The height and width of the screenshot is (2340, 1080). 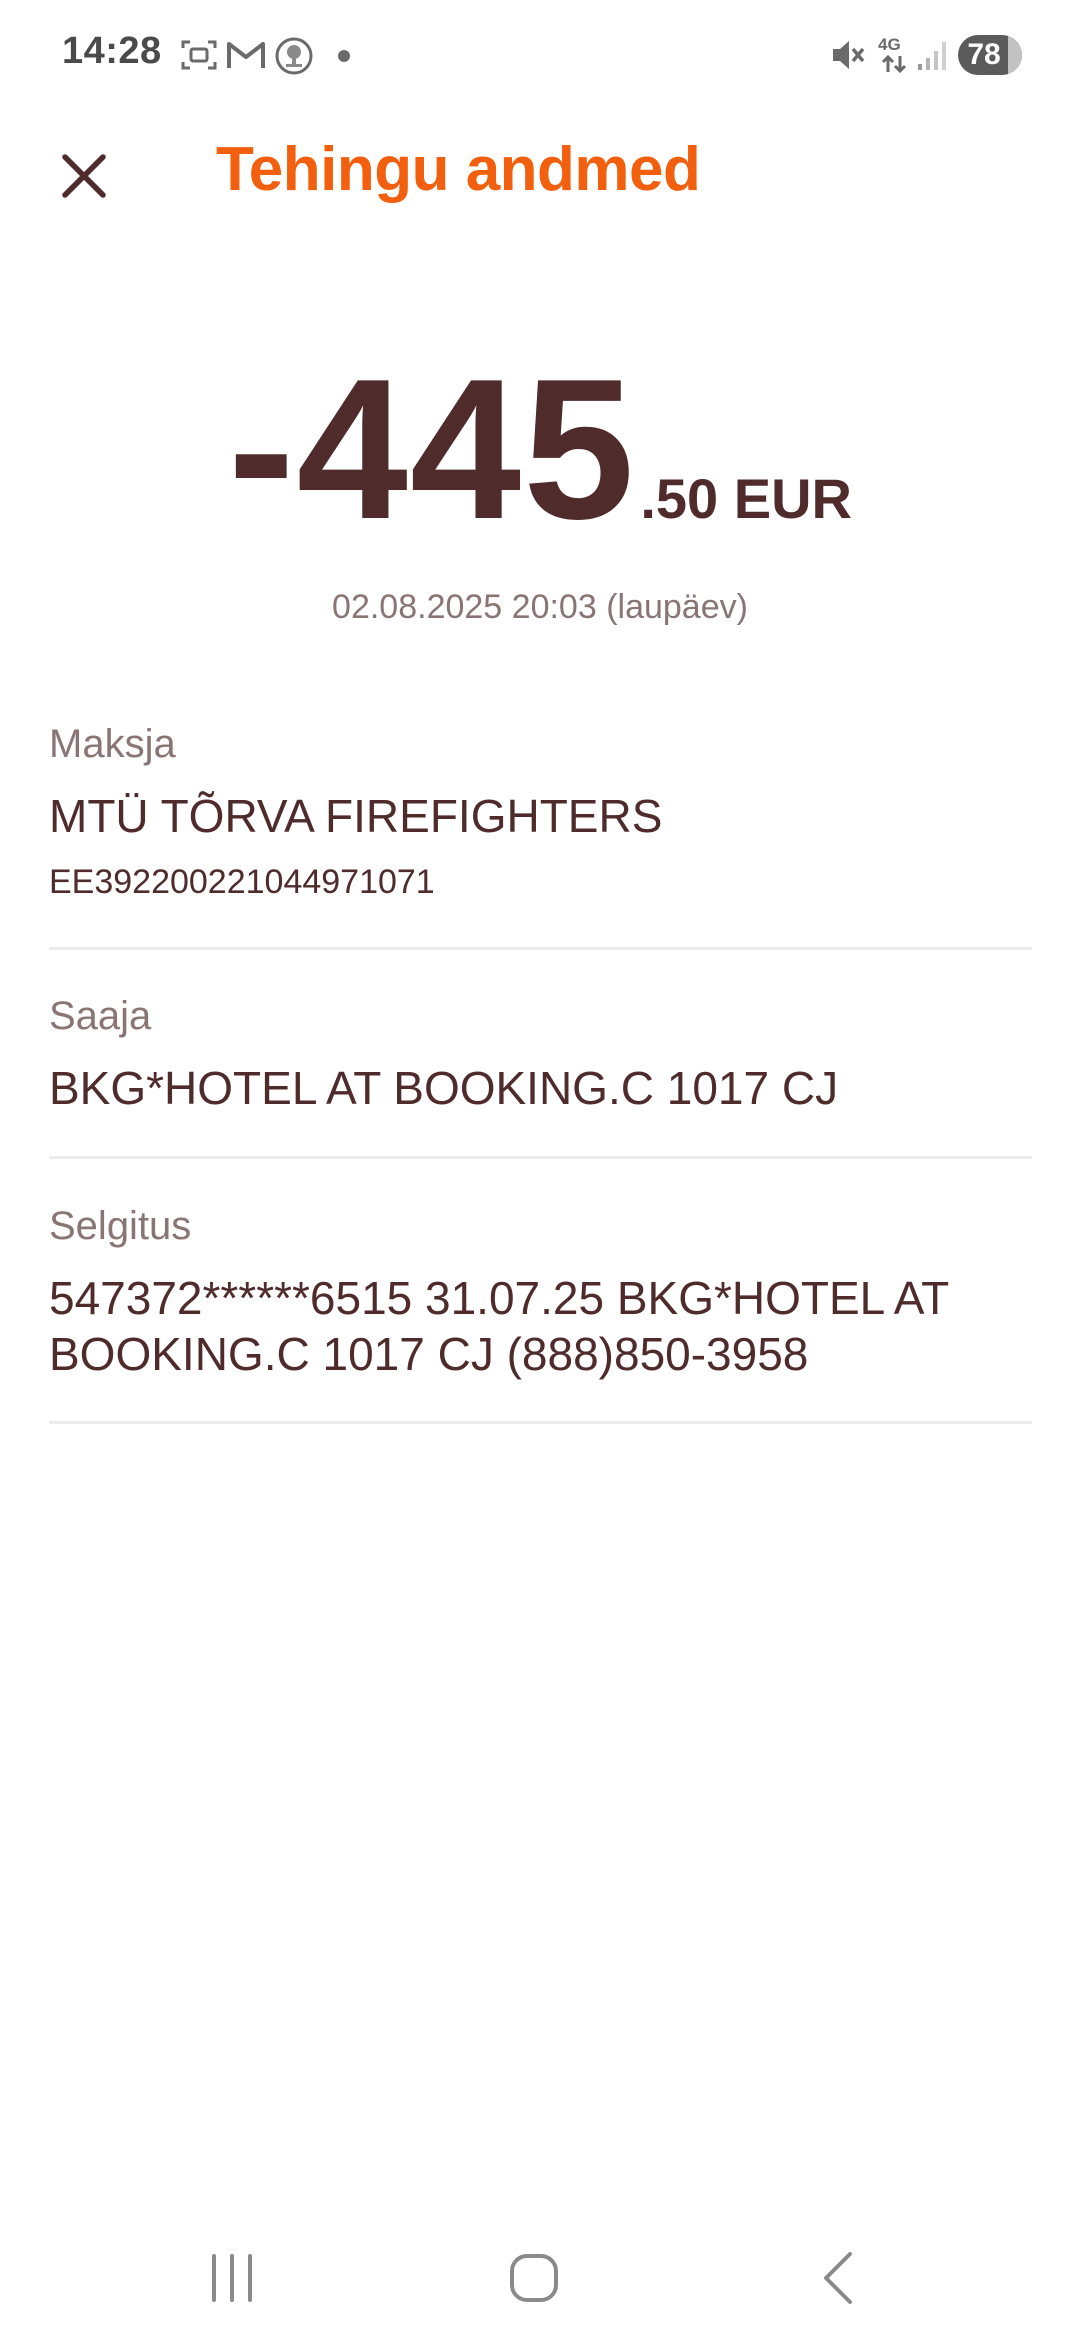 What do you see at coordinates (894, 64) in the screenshot?
I see `data-arrows-icon` at bounding box center [894, 64].